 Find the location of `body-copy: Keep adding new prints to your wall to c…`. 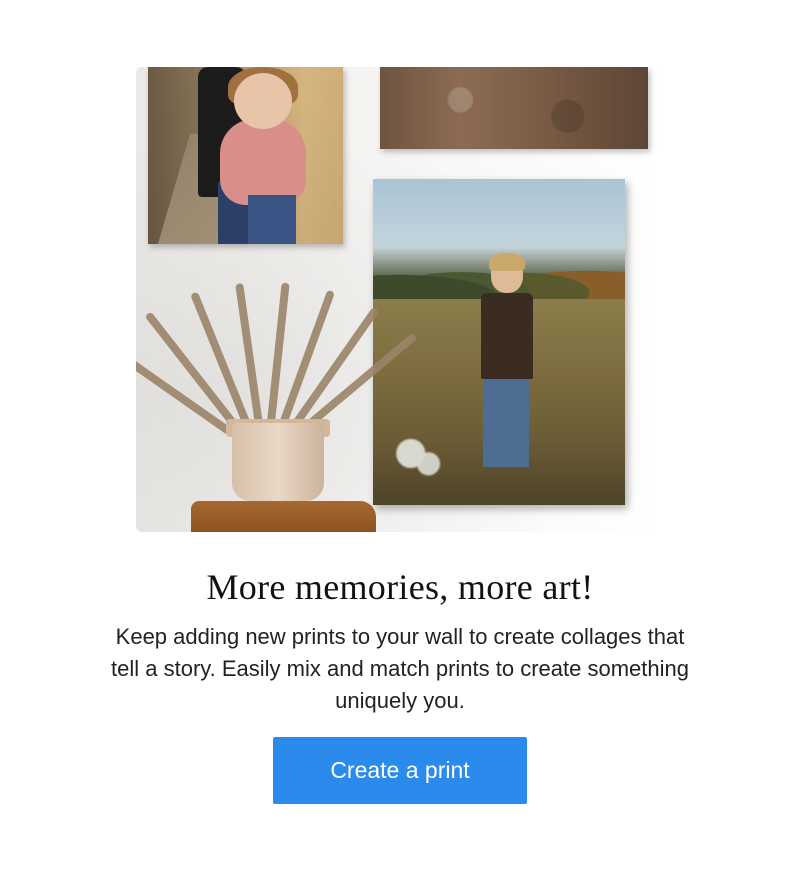

body-copy: Keep adding new prints to your wall to c… is located at coordinates (400, 668).